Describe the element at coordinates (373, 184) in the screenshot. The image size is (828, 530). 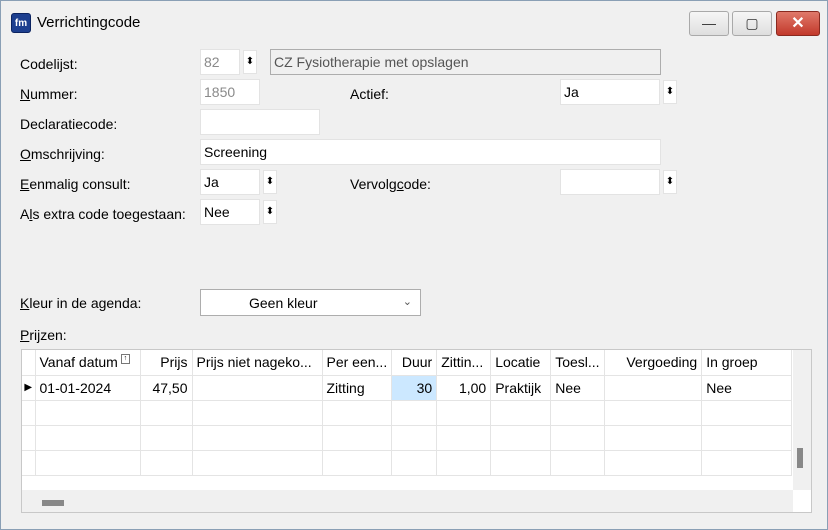
I see `vervolgcode-label-start: Vervolg` at that location.